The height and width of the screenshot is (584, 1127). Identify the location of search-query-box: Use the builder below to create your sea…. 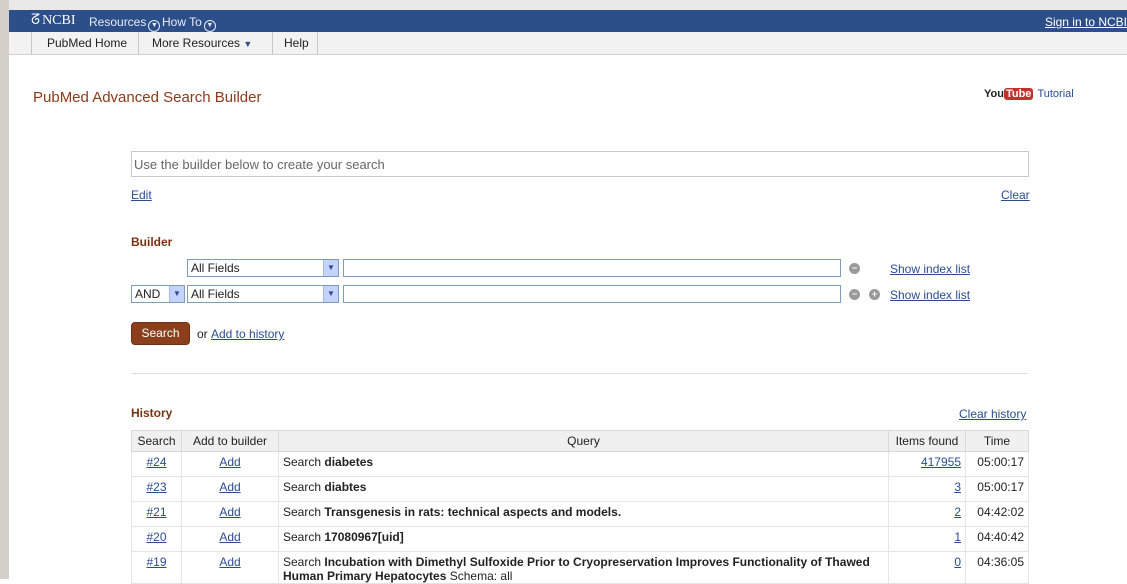
(580, 164).